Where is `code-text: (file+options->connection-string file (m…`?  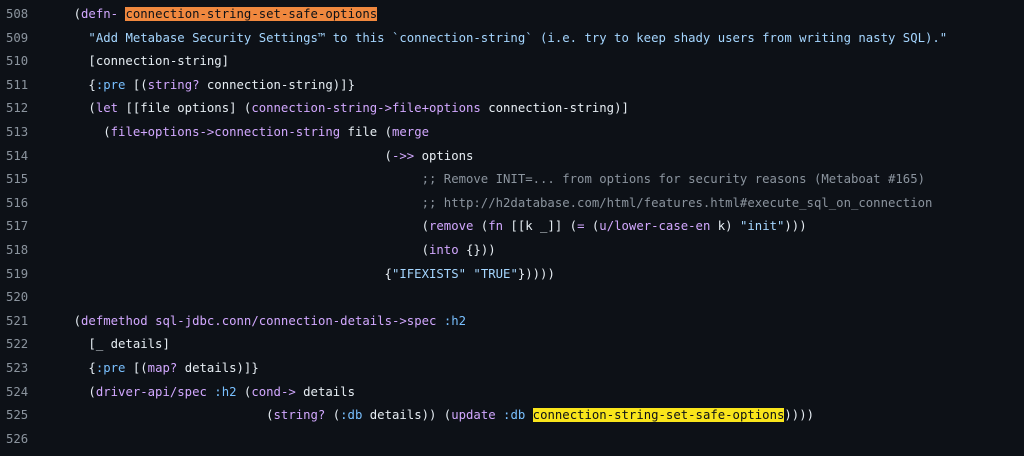
code-text: (file+options->connection-string file (m… is located at coordinates (534, 133).